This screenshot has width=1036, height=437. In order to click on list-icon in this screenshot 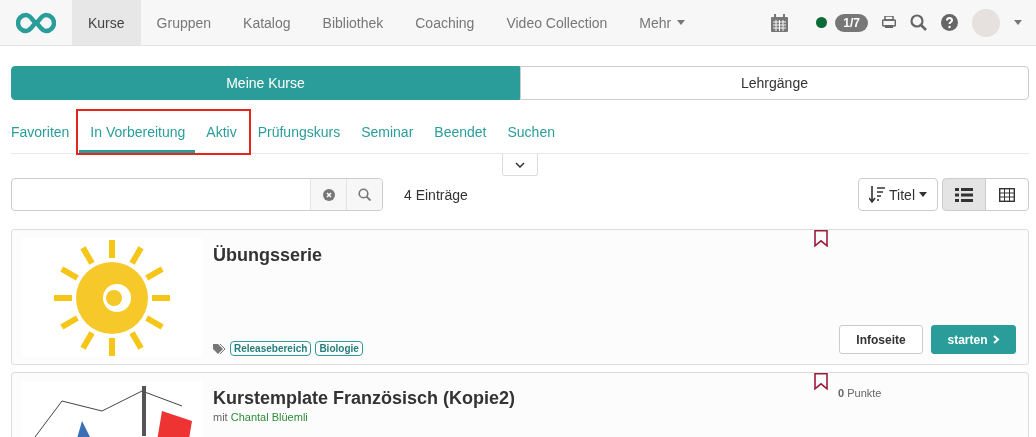, I will do `click(964, 194)`.